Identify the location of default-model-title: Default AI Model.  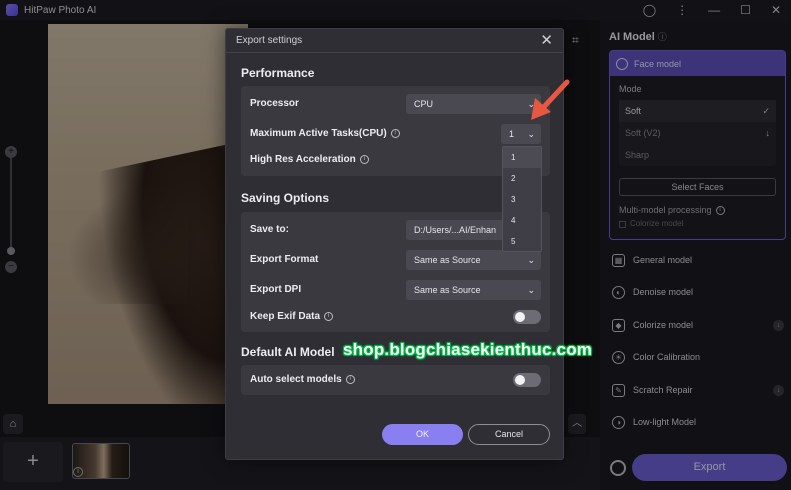
(288, 352).